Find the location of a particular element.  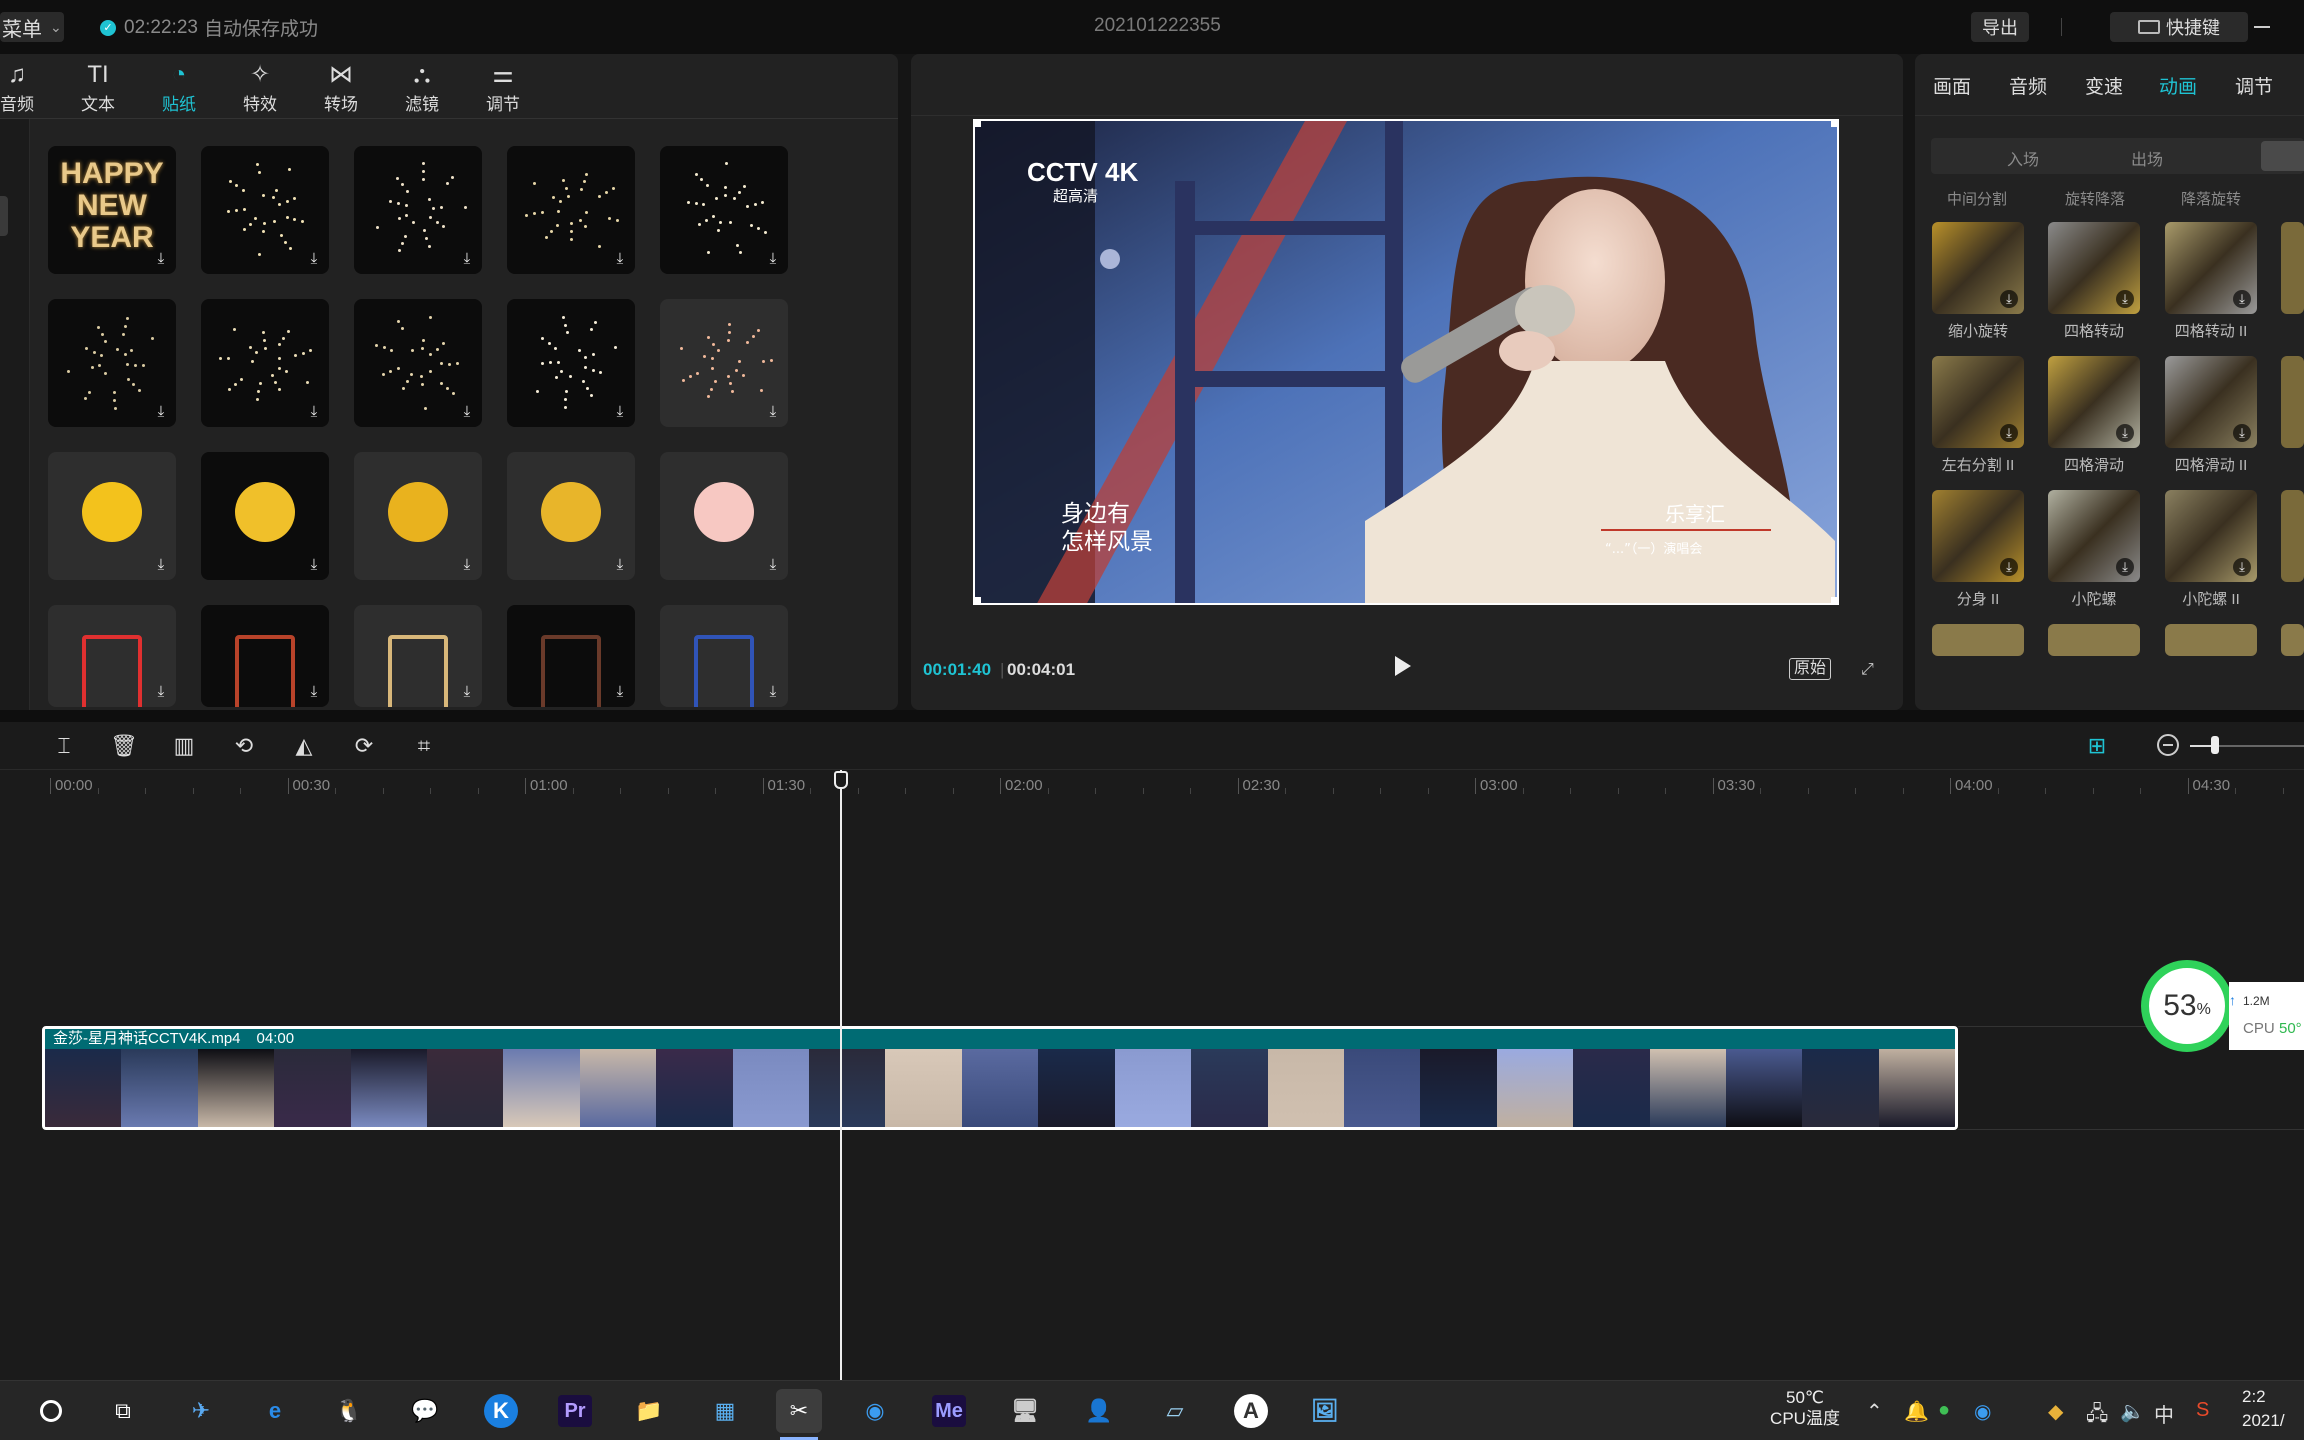

edge-browser-icon: e is located at coordinates (275, 1411).